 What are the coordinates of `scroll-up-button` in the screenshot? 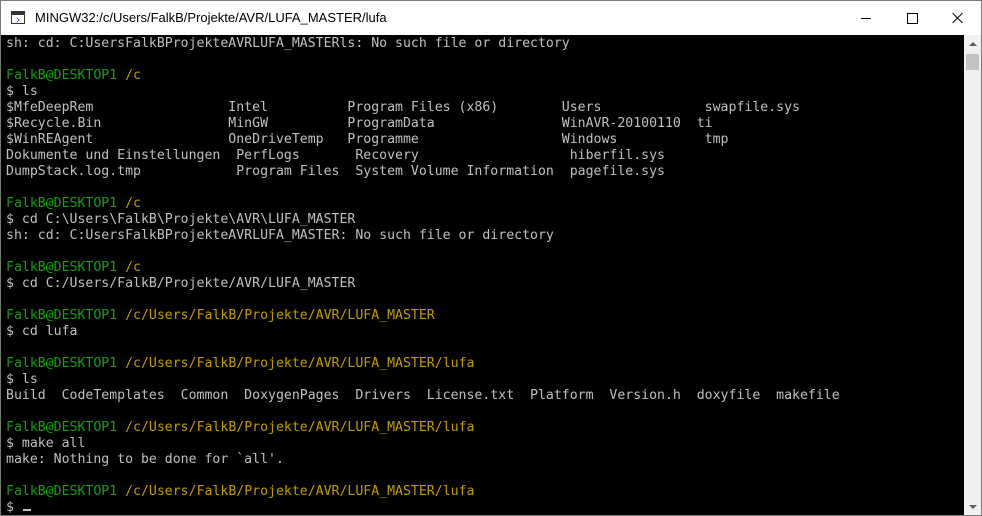 It's located at (972, 43).